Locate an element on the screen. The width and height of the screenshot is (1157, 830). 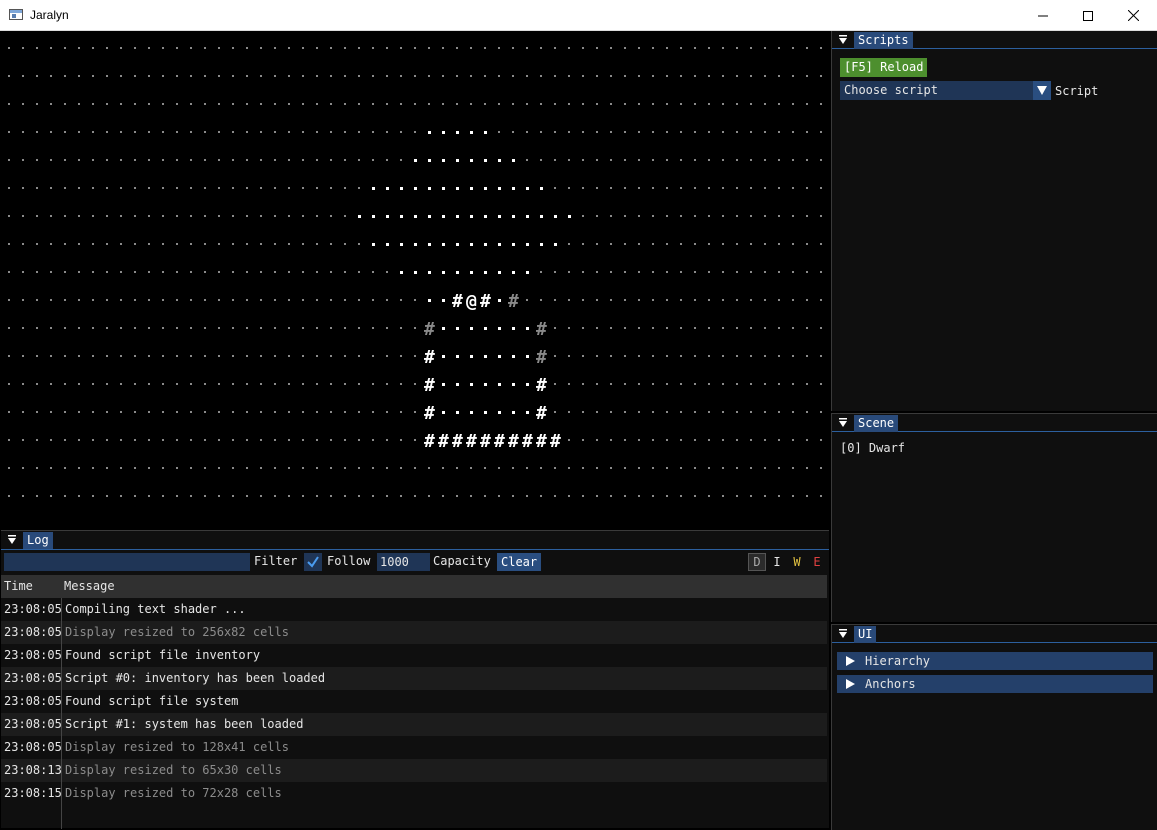
log-row: 23:08:15 Display resized to 72x28 cells is located at coordinates (414, 793).